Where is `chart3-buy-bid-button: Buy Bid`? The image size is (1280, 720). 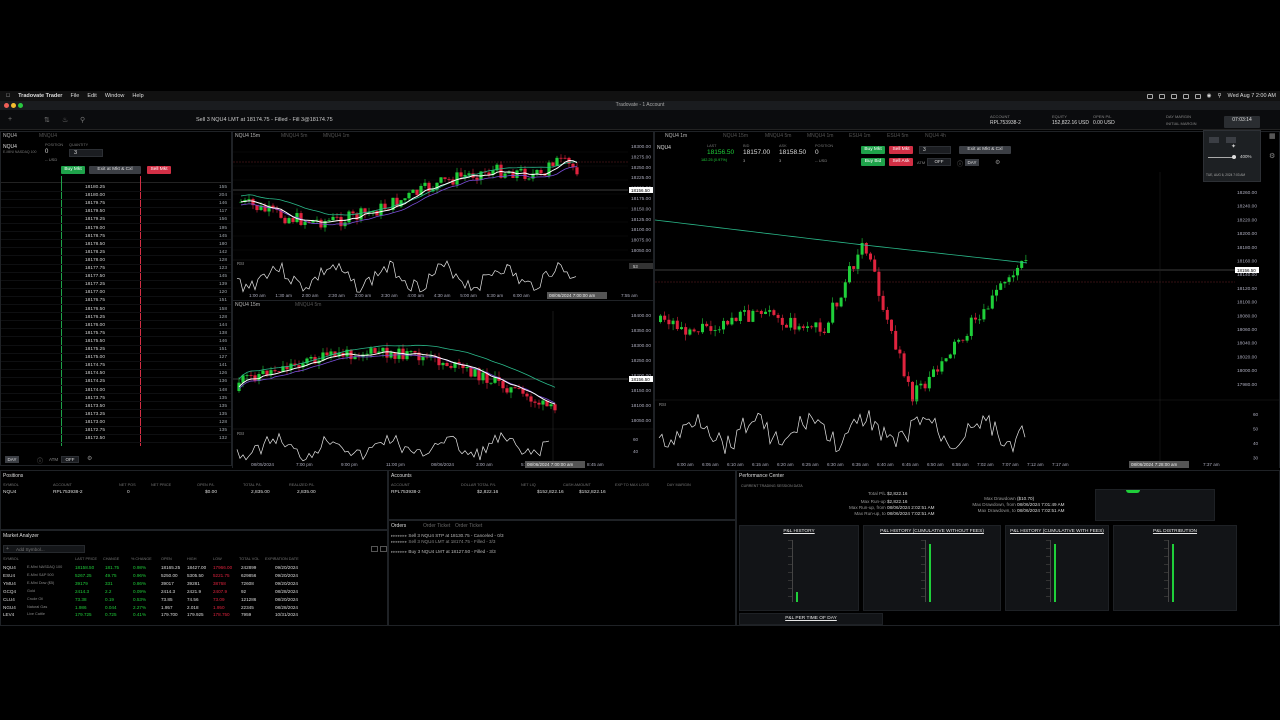 chart3-buy-bid-button: Buy Bid is located at coordinates (873, 162).